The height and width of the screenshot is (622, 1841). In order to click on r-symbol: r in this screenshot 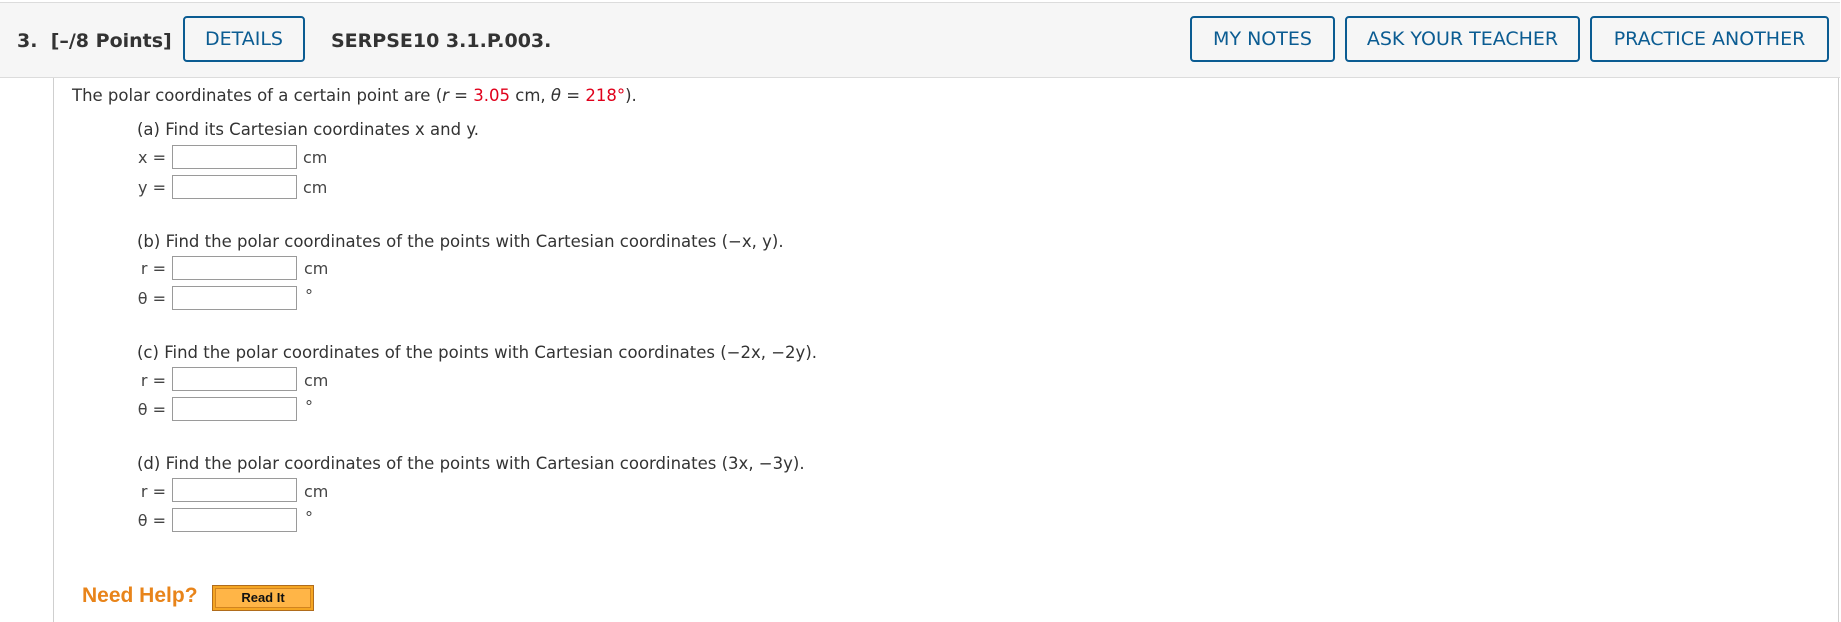, I will do `click(445, 95)`.